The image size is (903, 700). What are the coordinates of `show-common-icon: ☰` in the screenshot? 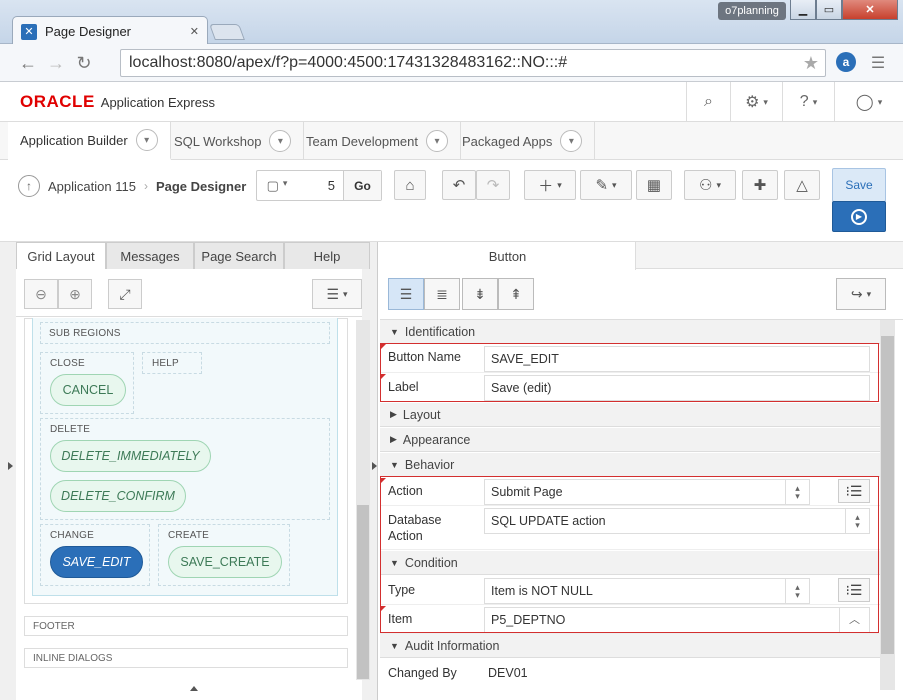 It's located at (406, 294).